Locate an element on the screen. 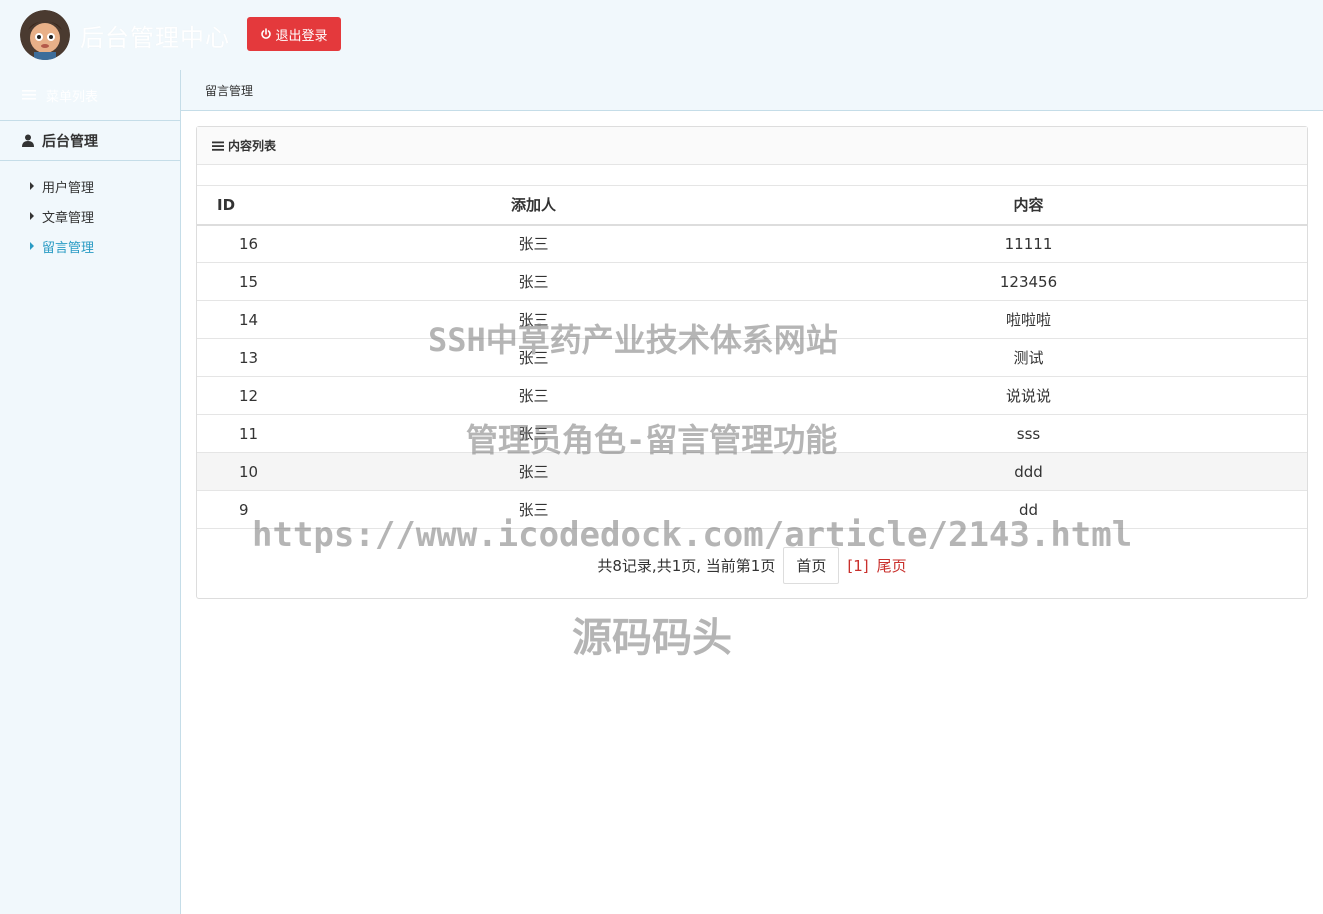 The height and width of the screenshot is (914, 1323). cell-content: sss is located at coordinates (1028, 433).